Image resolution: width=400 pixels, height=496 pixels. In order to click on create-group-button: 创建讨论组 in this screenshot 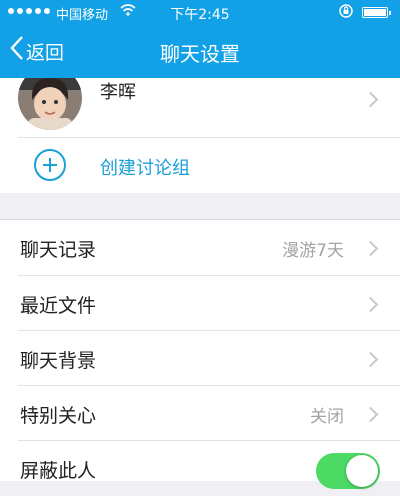, I will do `click(200, 165)`.